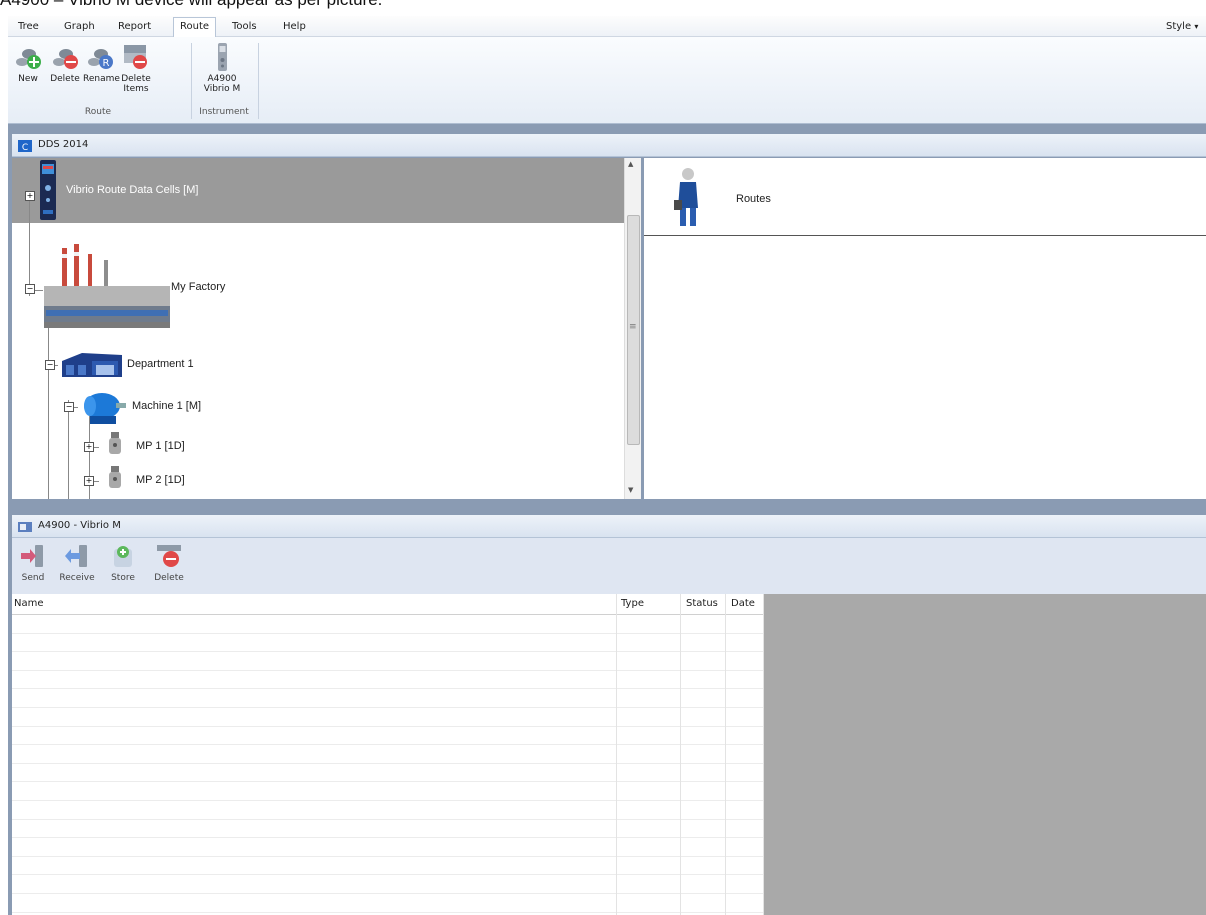 The image size is (1206, 915). Describe the element at coordinates (98, 112) in the screenshot. I see `route-group-label: Route` at that location.